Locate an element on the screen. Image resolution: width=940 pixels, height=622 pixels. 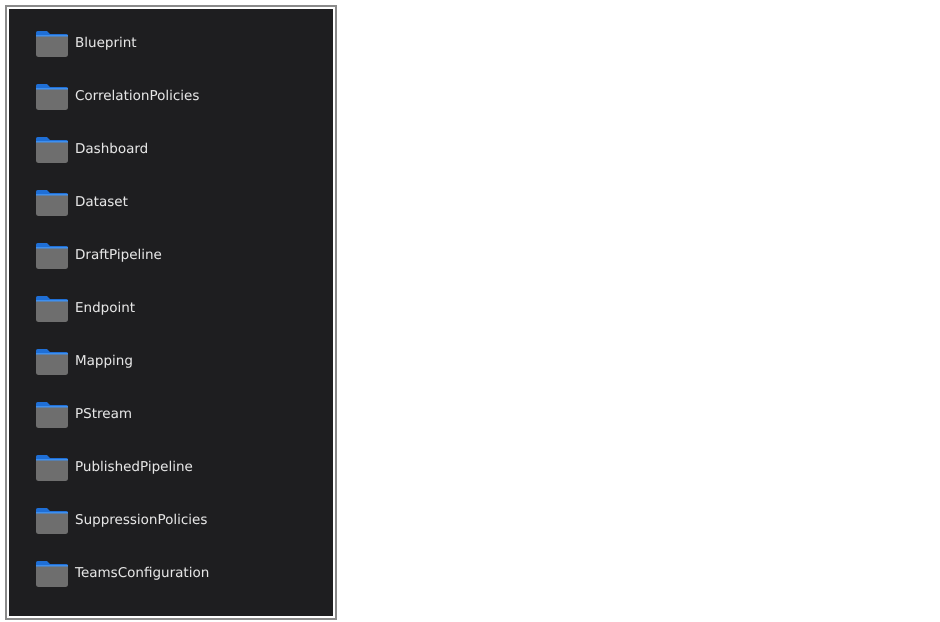
folder-name: Endpoint is located at coordinates (105, 308).